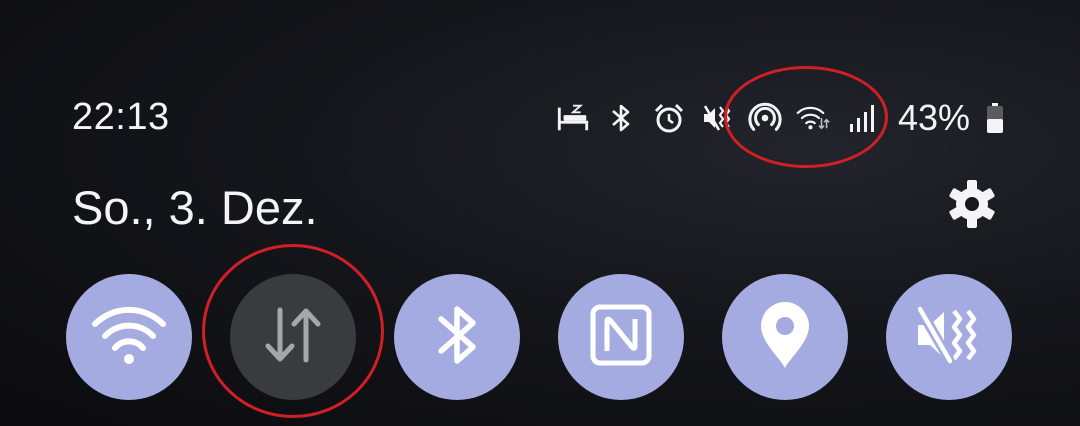 Image resolution: width=1080 pixels, height=426 pixels. Describe the element at coordinates (717, 118) in the screenshot. I see `vibrate-icon` at that location.